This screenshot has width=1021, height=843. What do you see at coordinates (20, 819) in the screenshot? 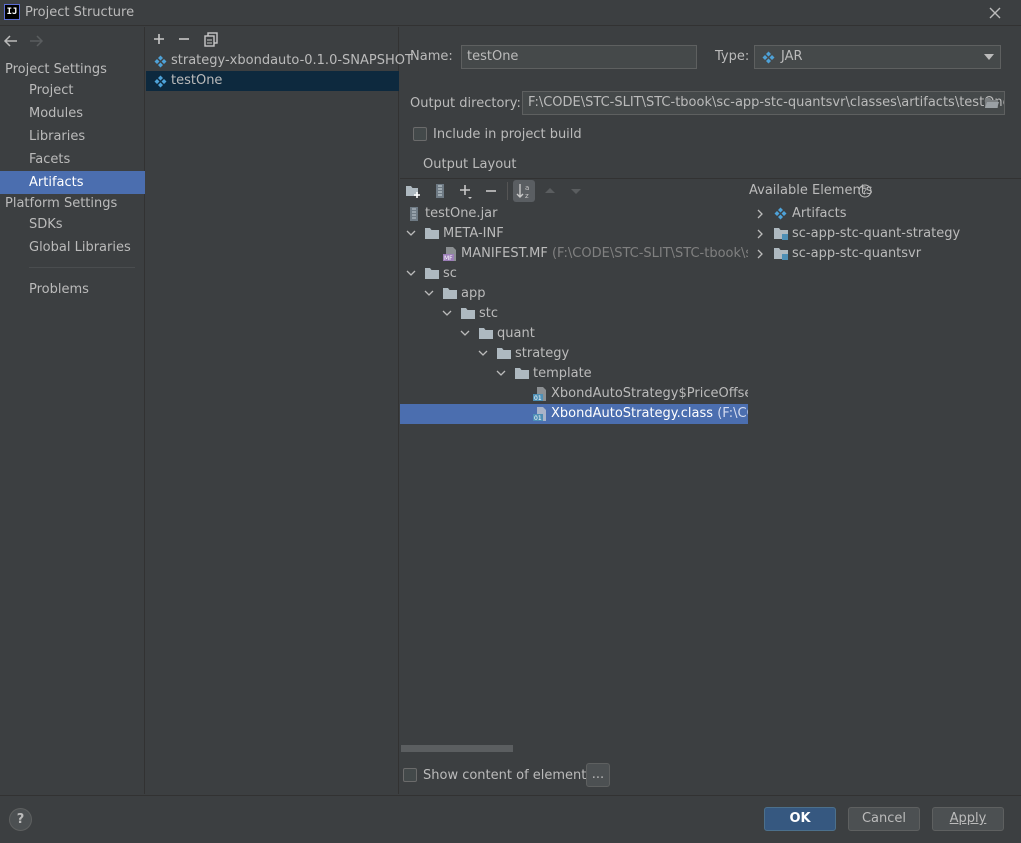
I see `help-button: ?` at bounding box center [20, 819].